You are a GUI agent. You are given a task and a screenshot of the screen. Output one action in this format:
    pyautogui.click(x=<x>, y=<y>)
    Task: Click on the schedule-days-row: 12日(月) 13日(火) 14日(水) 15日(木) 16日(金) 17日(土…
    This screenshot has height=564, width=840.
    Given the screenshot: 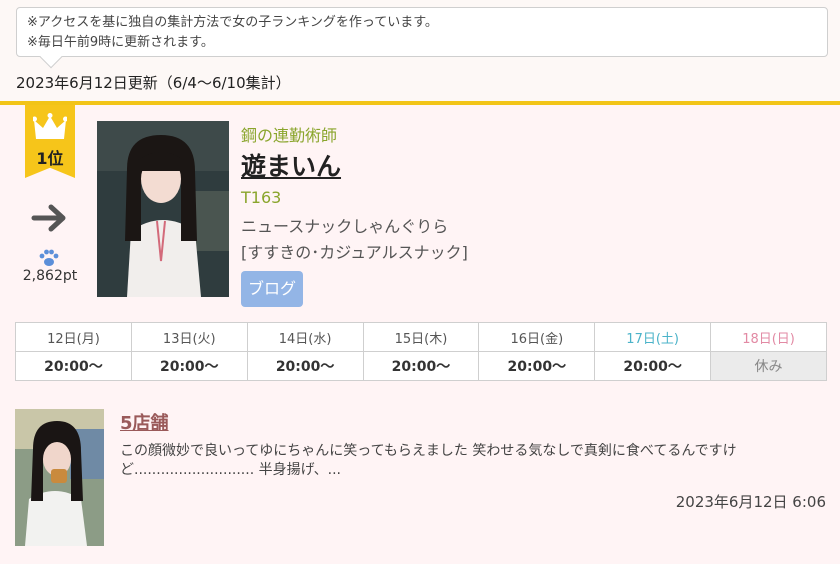 What is the action you would take?
    pyautogui.click(x=421, y=337)
    